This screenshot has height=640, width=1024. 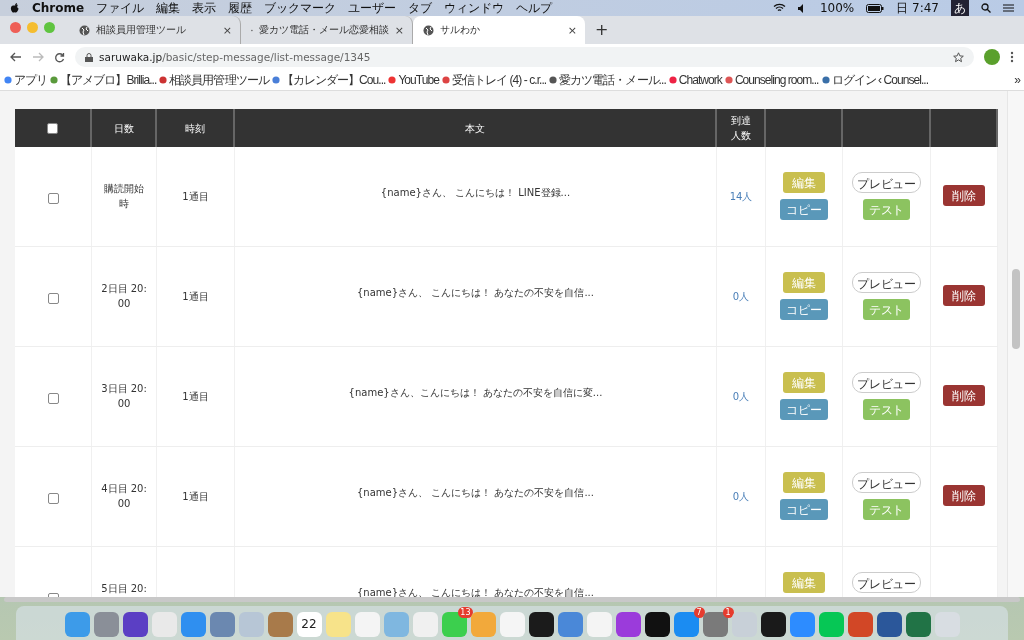 I want to click on bookmark: Chatwork, so click(x=695, y=80).